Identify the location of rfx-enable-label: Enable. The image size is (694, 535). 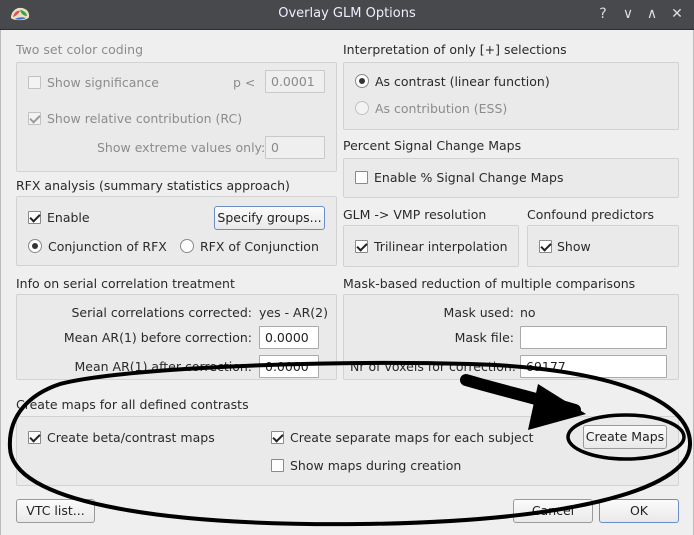
(68, 217).